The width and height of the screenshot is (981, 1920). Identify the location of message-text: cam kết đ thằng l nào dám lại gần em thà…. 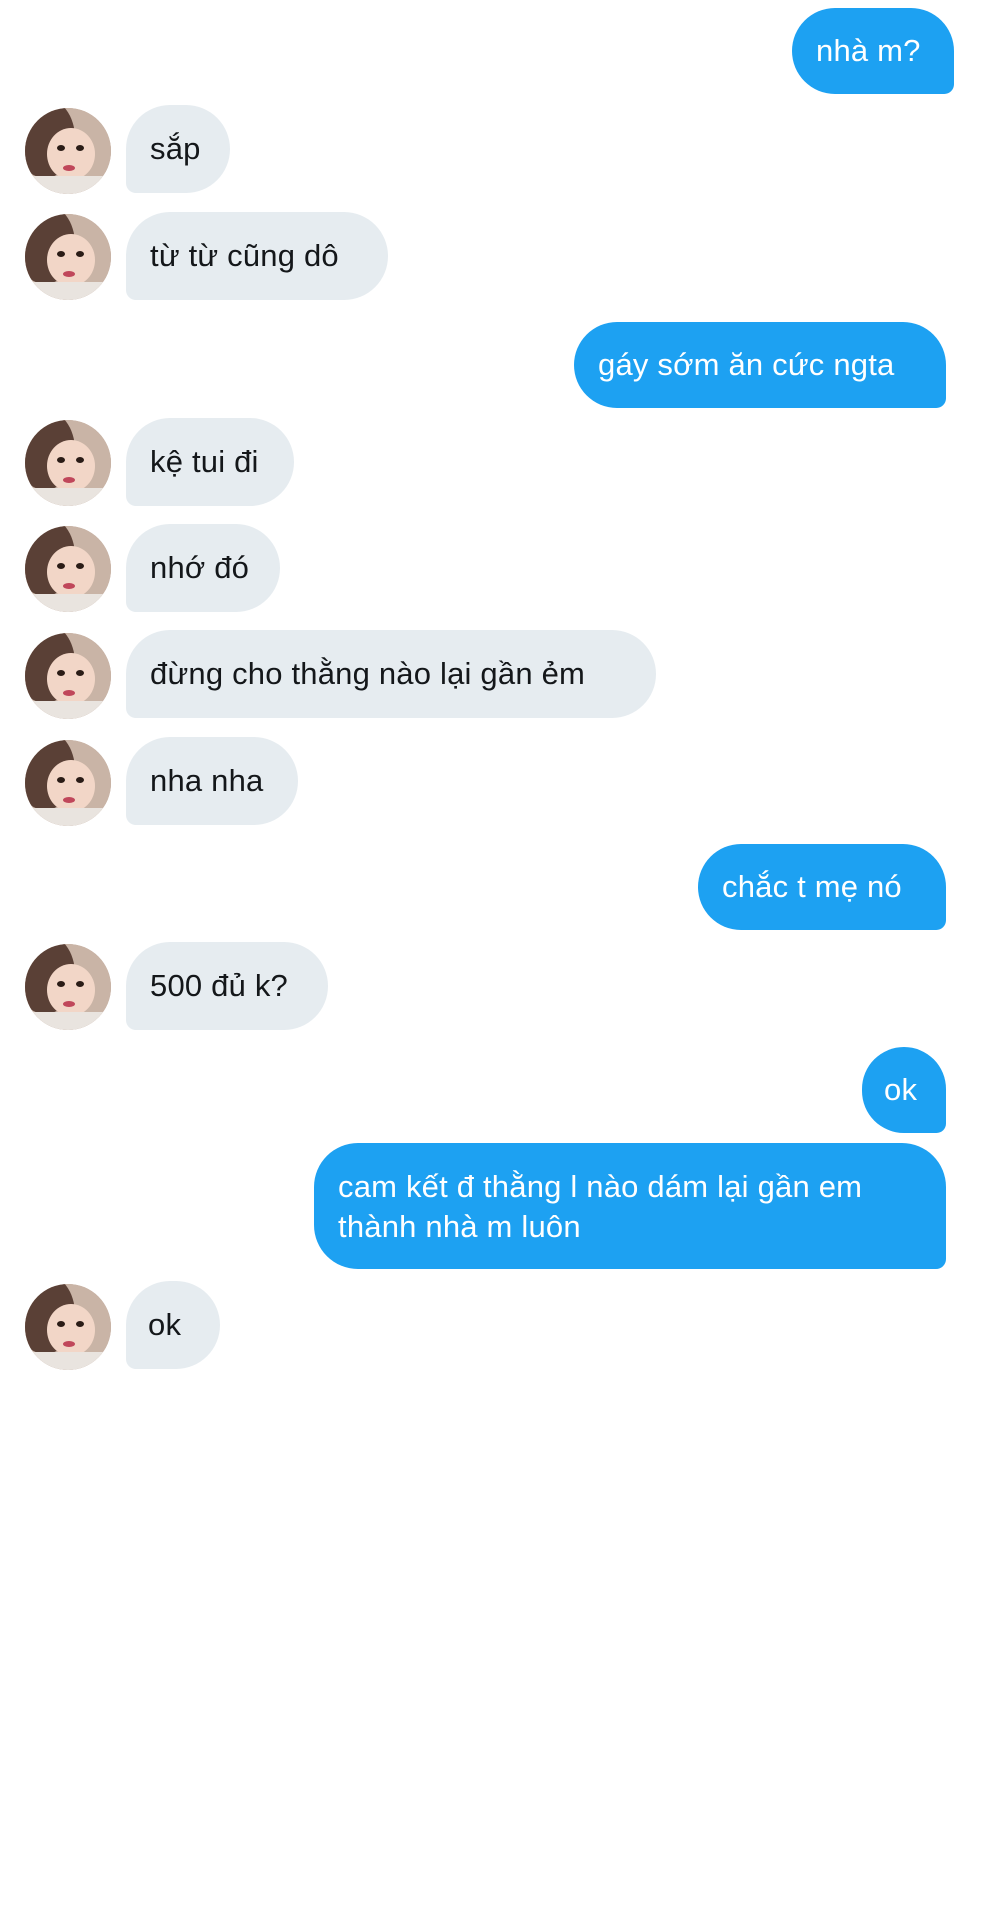
(600, 1206).